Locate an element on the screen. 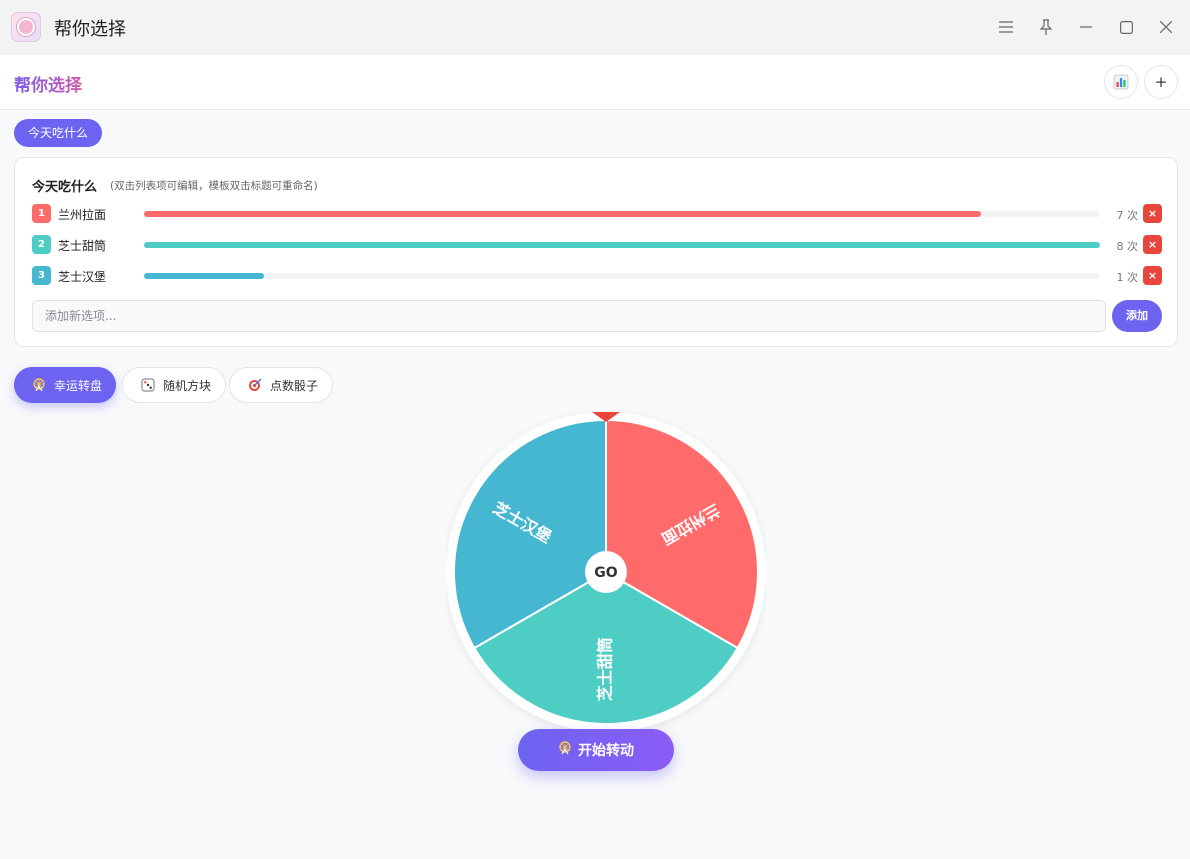 Image resolution: width=1190 pixels, height=859 pixels. tab-lucky-wheel: 幸运转盘 is located at coordinates (65, 385).